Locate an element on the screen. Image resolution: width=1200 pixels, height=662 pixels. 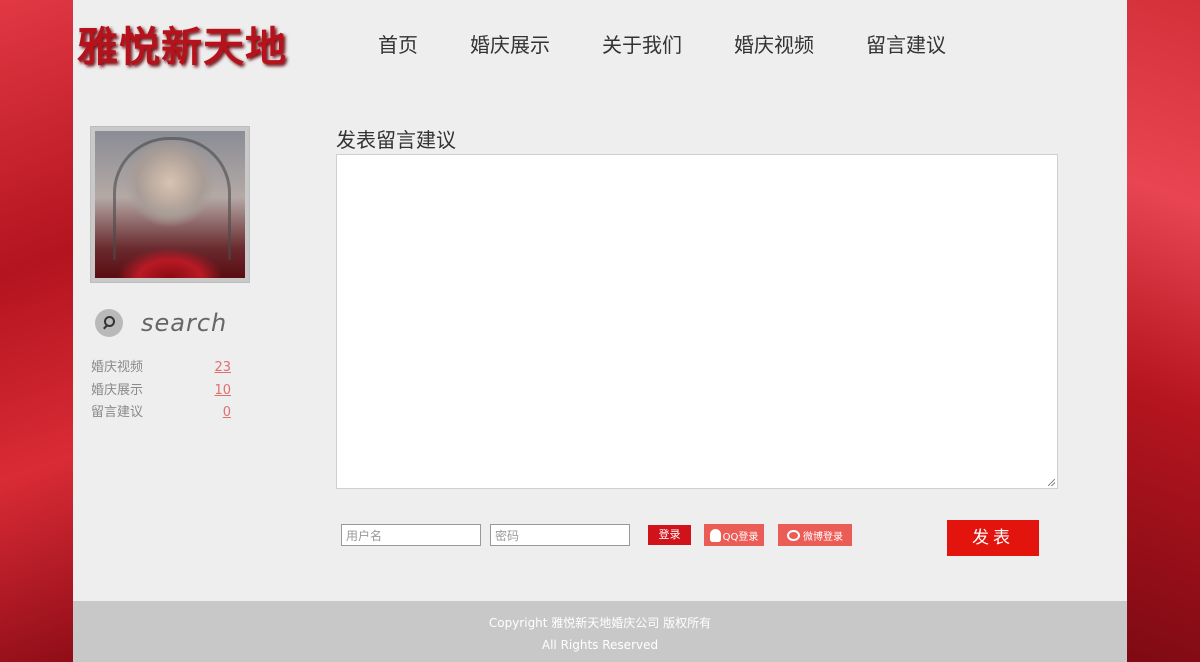
qq-login-button: QQ登录 is located at coordinates (734, 535).